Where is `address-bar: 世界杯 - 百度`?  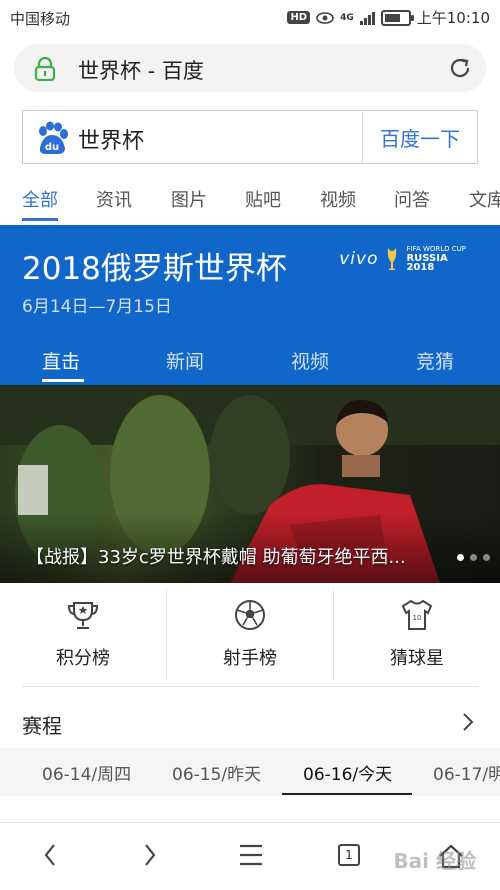 address-bar: 世界杯 - 百度 is located at coordinates (250, 68).